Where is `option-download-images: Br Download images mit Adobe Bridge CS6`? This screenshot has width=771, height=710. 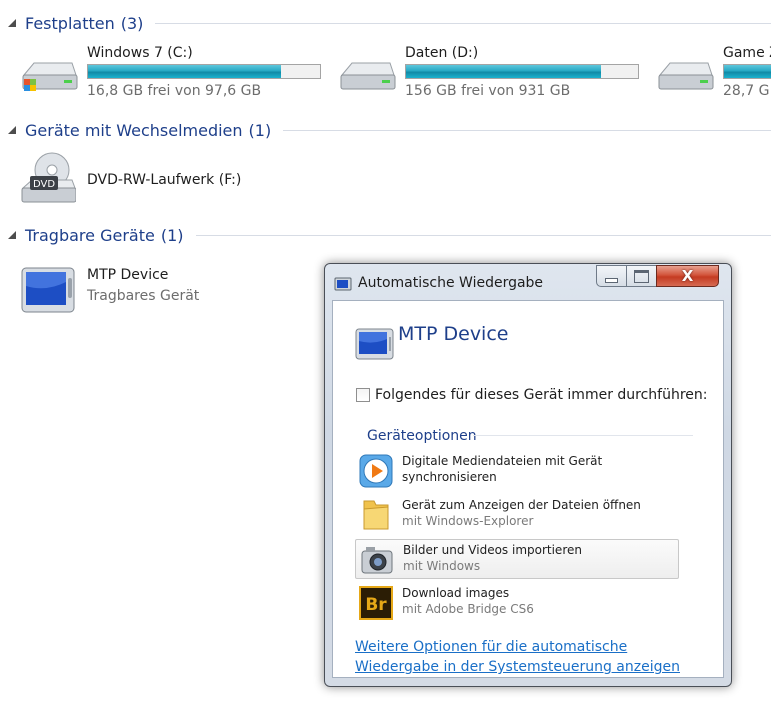
option-download-images: Br Download images mit Adobe Bridge CS6 is located at coordinates (517, 603).